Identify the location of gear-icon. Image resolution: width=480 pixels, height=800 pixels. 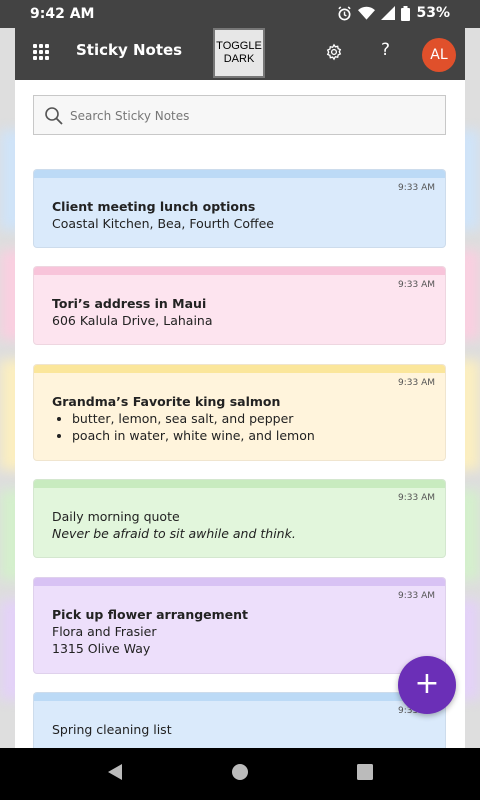
(334, 52).